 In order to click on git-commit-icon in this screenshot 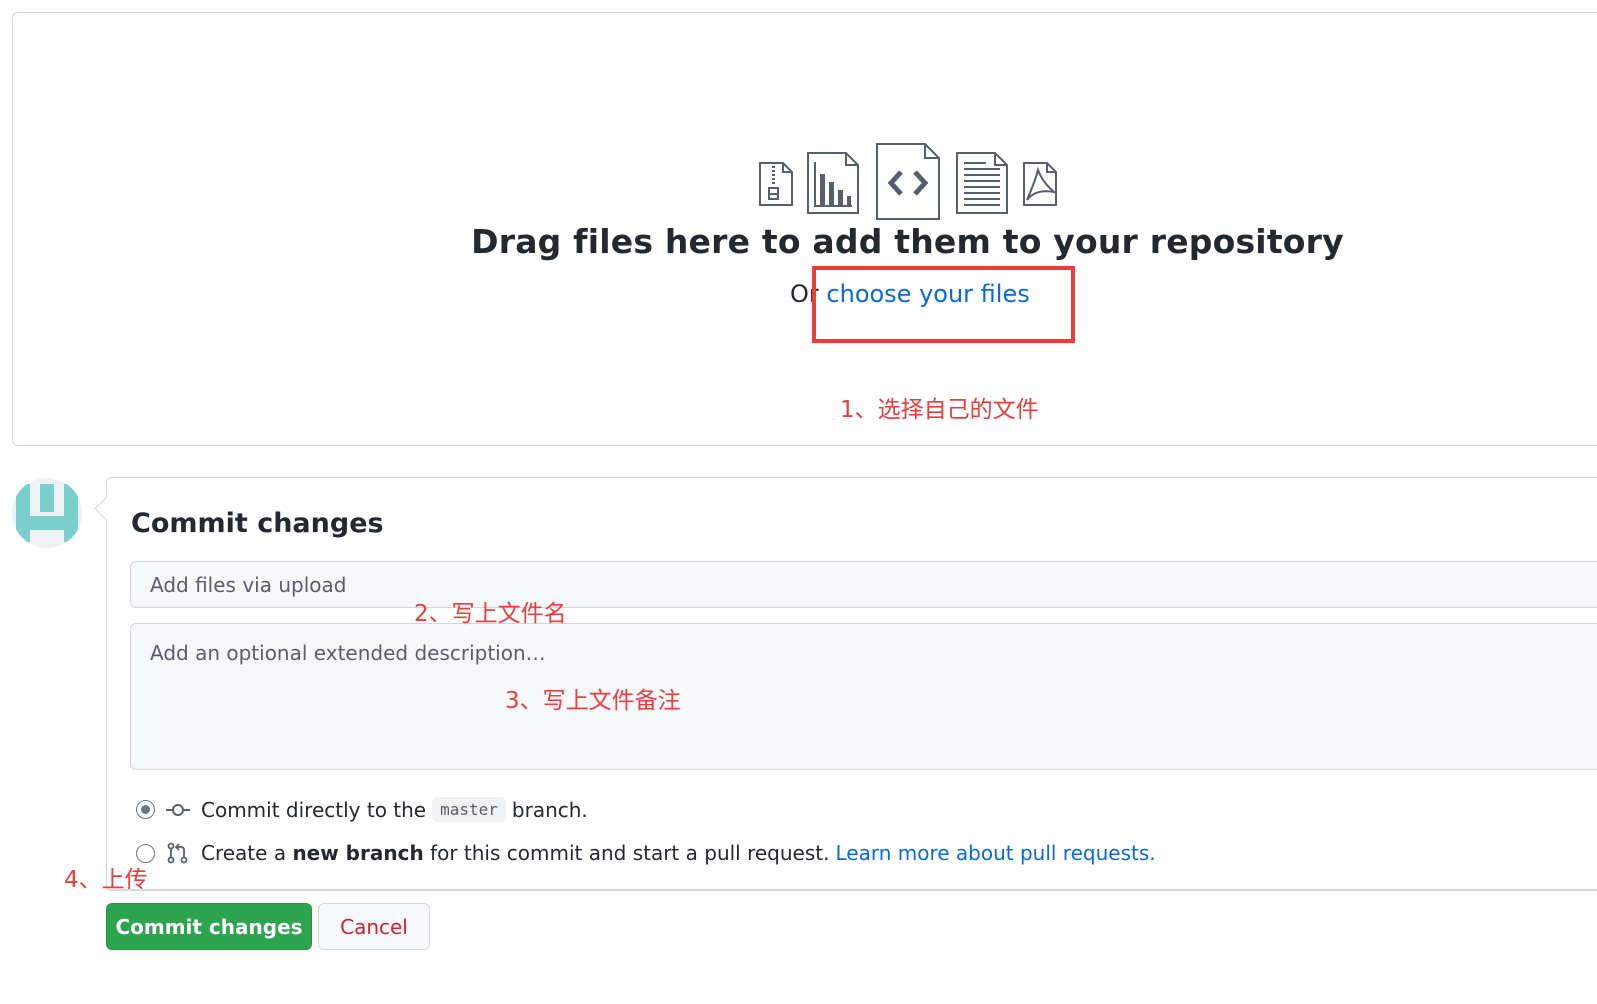, I will do `click(178, 809)`.